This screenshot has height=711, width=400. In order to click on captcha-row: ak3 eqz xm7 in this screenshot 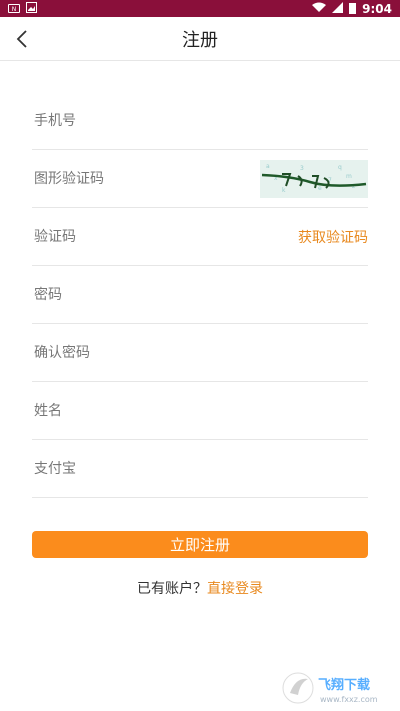, I will do `click(200, 179)`.